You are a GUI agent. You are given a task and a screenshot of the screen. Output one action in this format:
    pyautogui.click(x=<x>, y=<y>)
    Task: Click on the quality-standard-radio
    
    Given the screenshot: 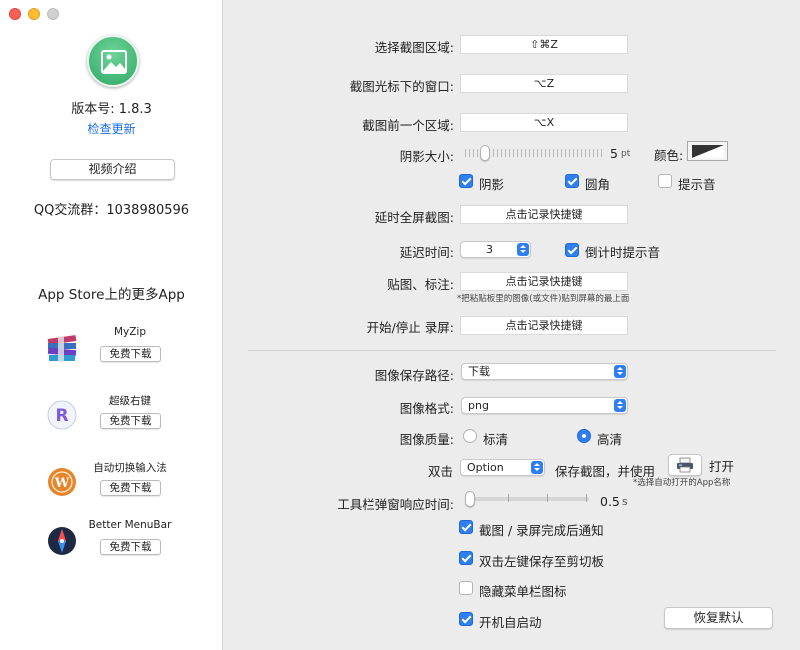 What is the action you would take?
    pyautogui.click(x=470, y=436)
    